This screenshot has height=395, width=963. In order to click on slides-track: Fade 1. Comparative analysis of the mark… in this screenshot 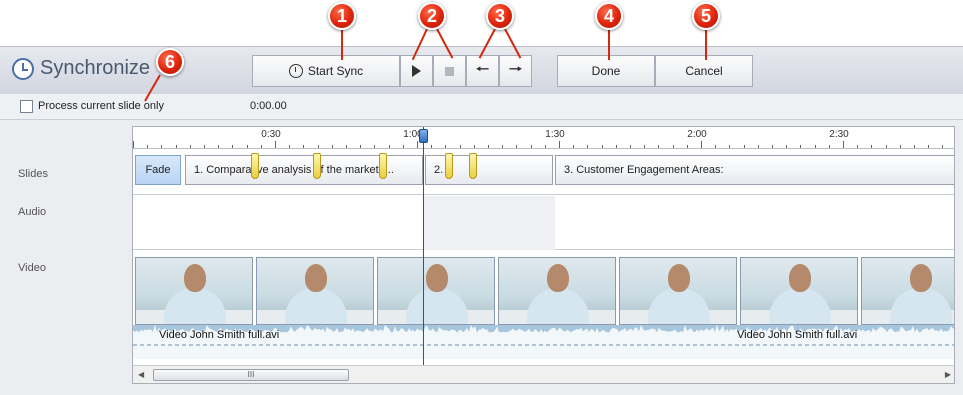, I will do `click(543, 172)`.